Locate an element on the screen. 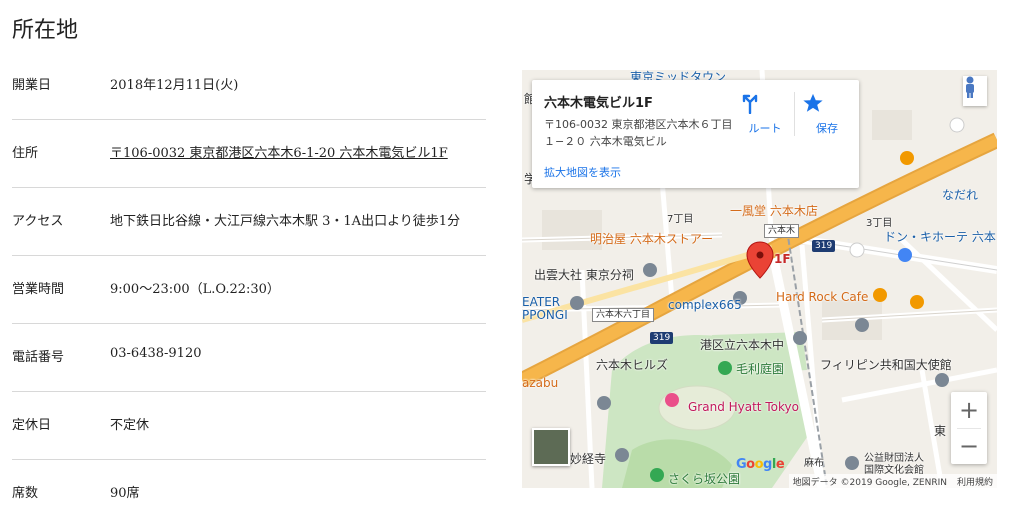  zoom-in-button: + is located at coordinates (969, 410).